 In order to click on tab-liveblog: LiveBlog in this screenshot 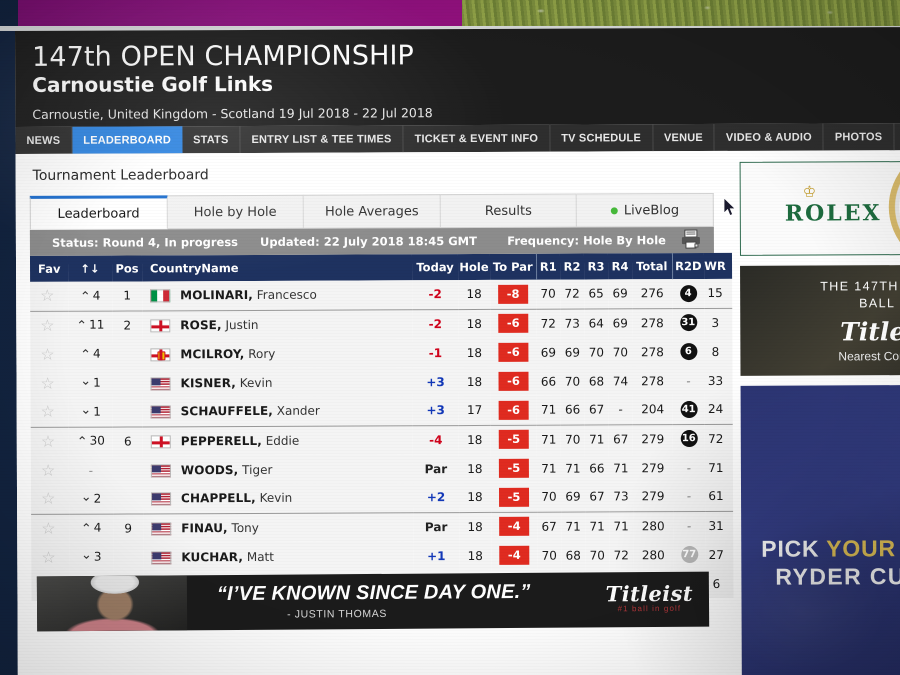, I will do `click(645, 210)`.